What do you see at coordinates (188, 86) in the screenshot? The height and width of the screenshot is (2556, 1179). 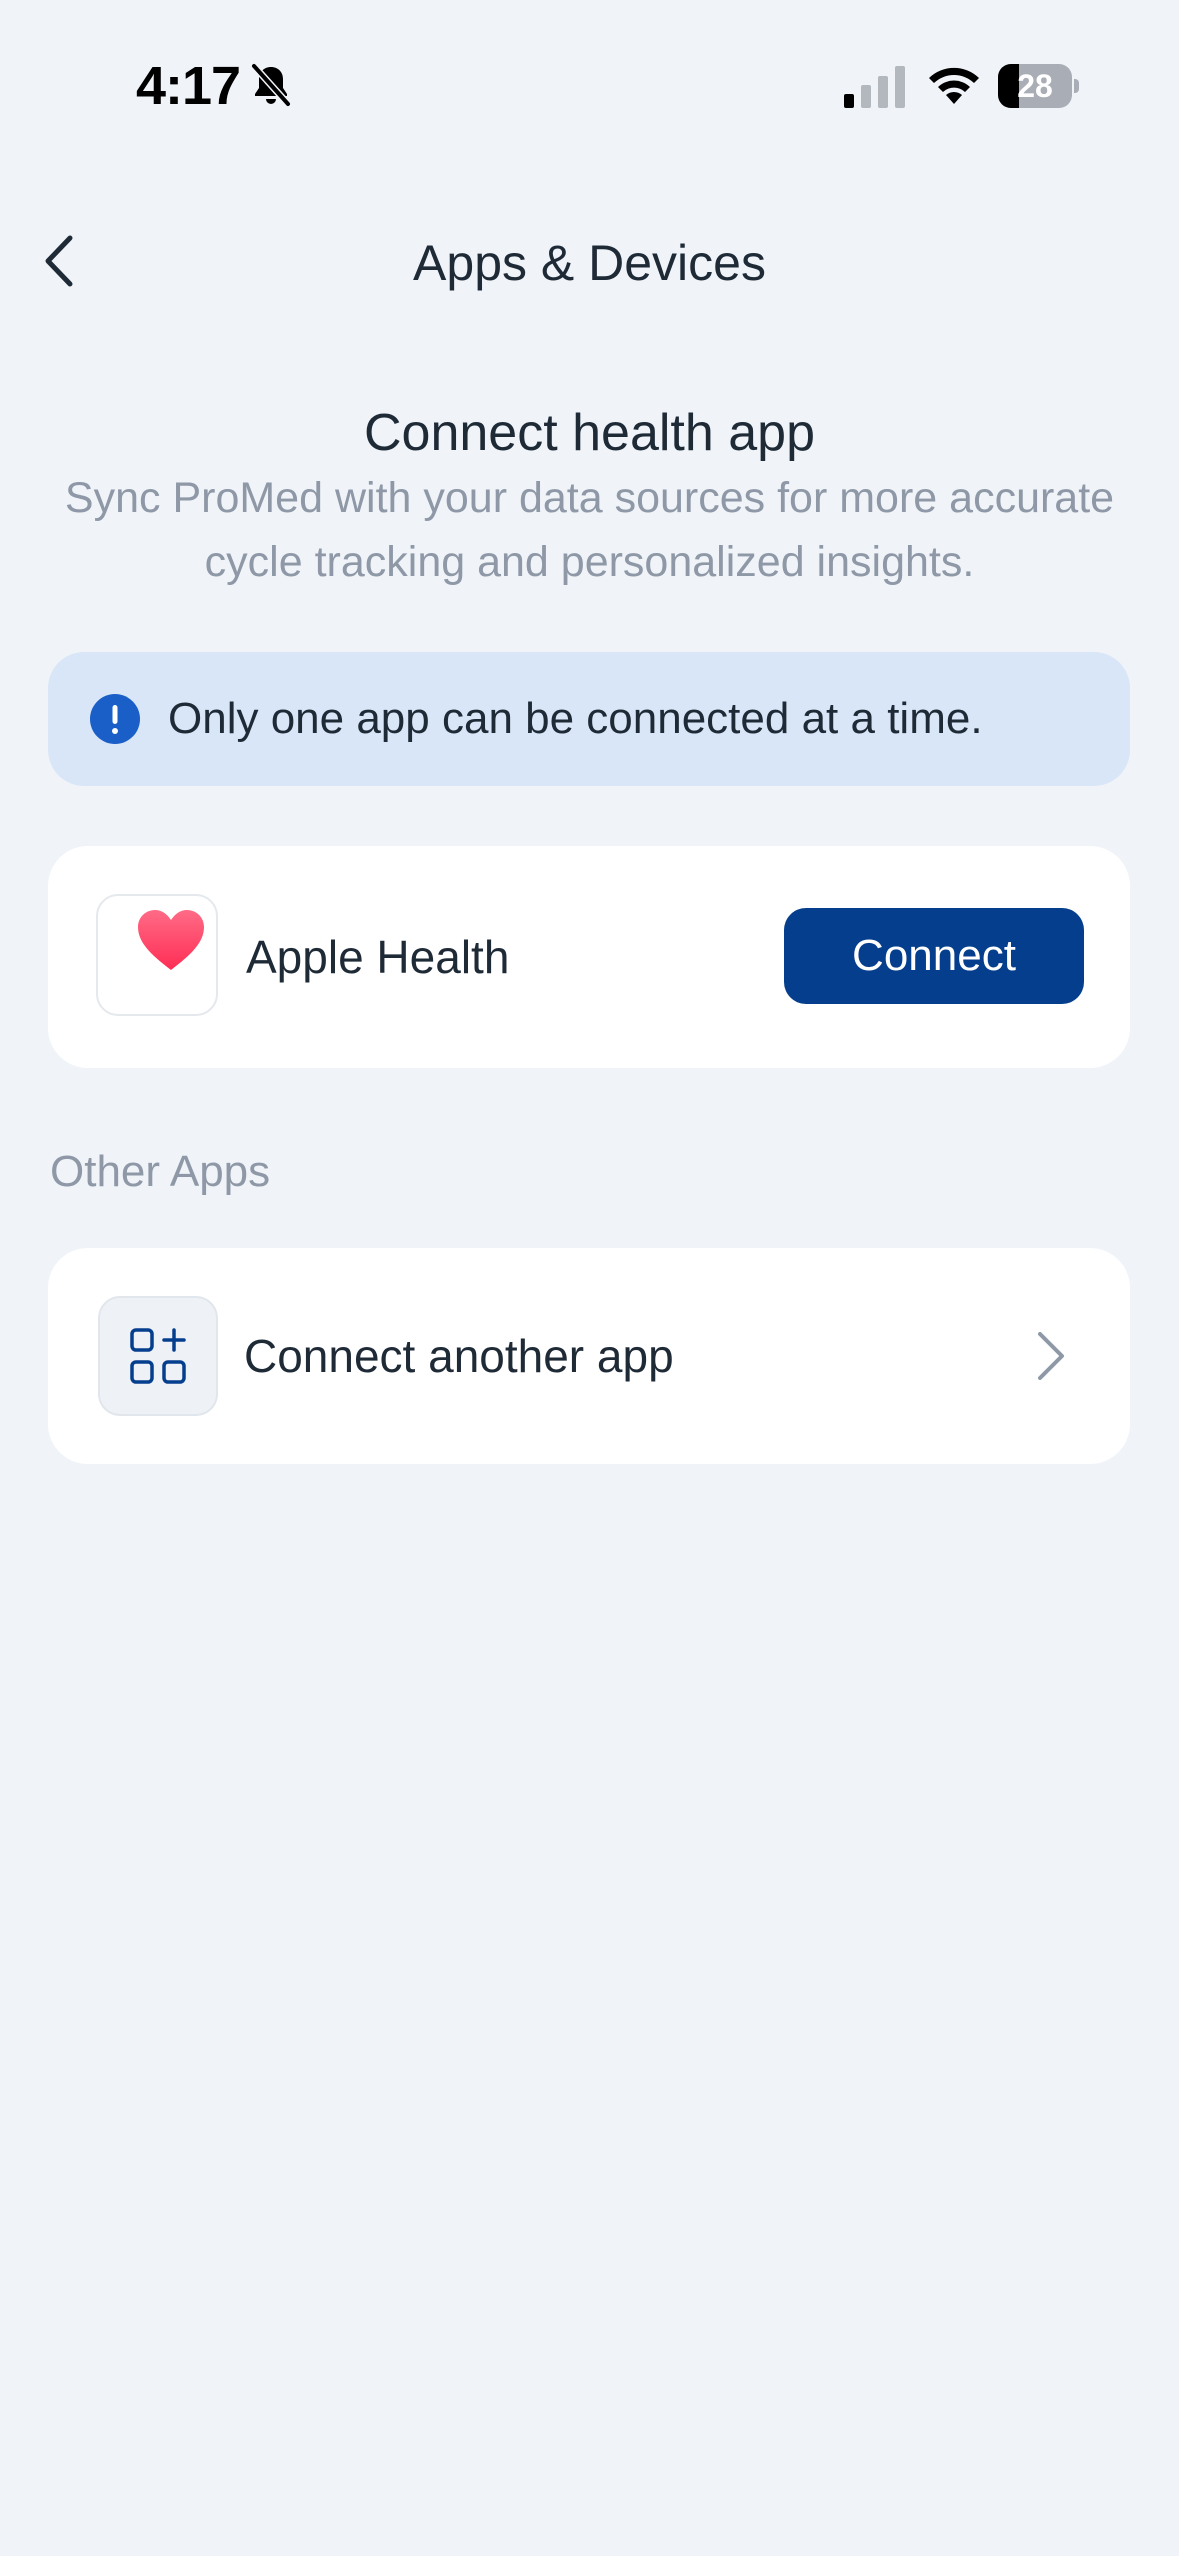 I see `status-time: 4:17` at bounding box center [188, 86].